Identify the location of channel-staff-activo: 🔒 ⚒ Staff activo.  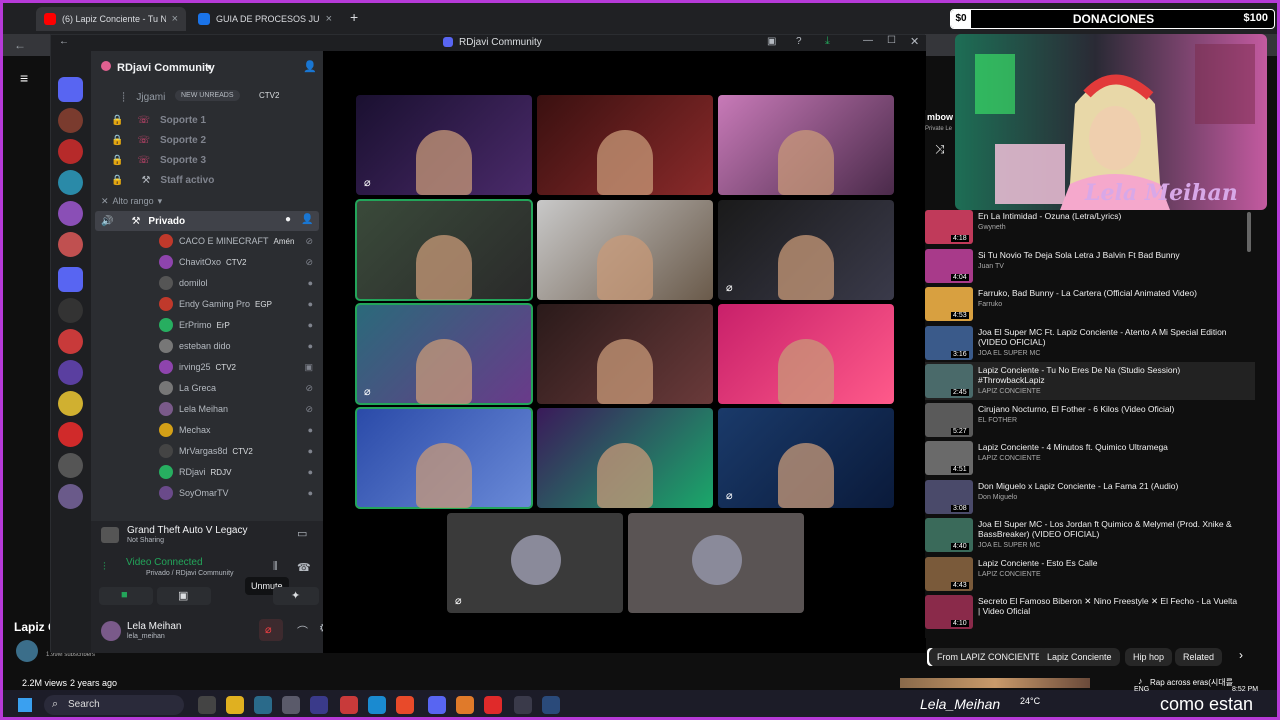
(207, 180).